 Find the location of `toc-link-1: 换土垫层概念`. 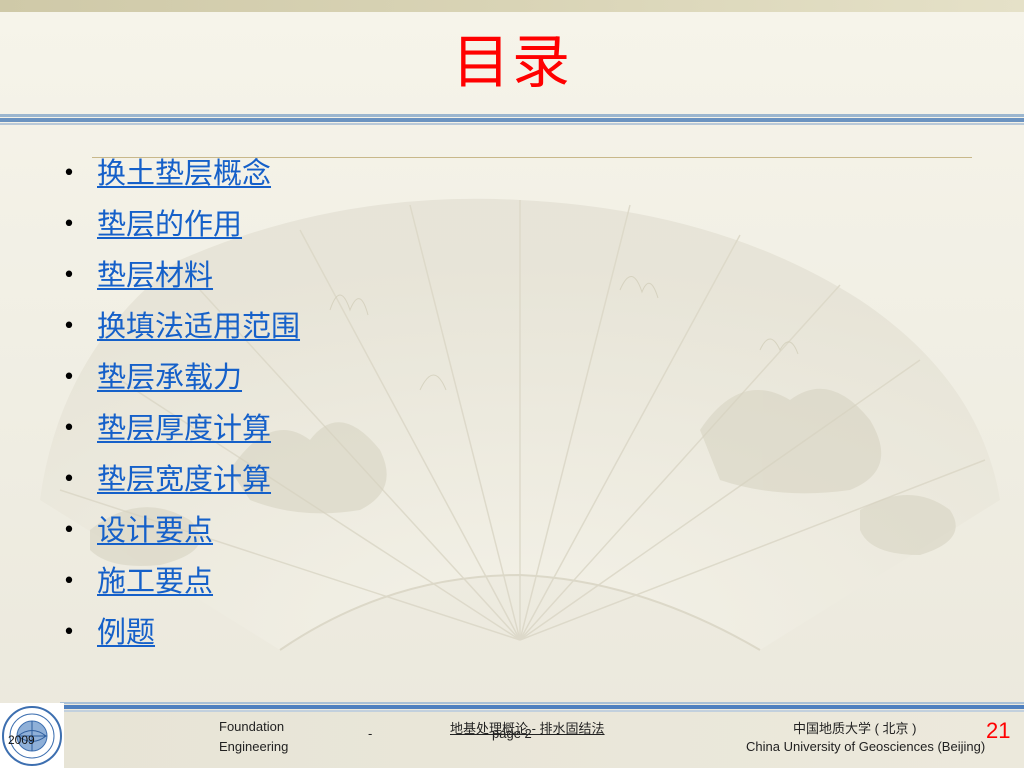

toc-link-1: 换土垫层概念 is located at coordinates (184, 173).